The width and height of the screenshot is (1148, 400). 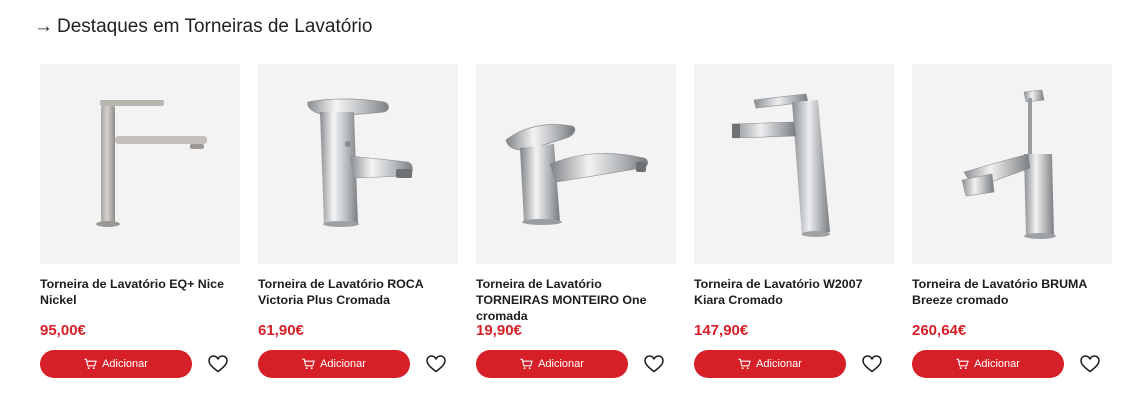 What do you see at coordinates (721, 330) in the screenshot?
I see `product-price: 147,90€` at bounding box center [721, 330].